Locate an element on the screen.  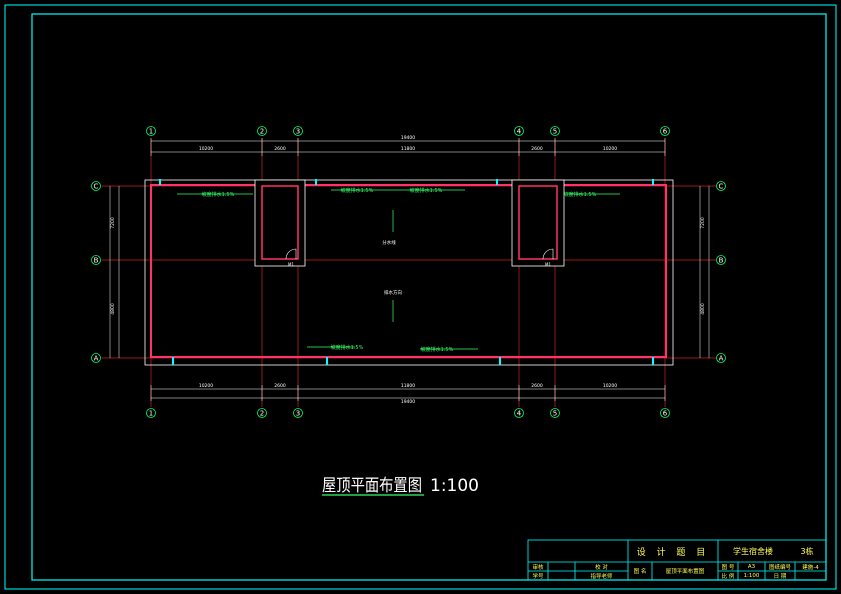
dim-bottom-seg-1: 2600 is located at coordinates (280, 386).